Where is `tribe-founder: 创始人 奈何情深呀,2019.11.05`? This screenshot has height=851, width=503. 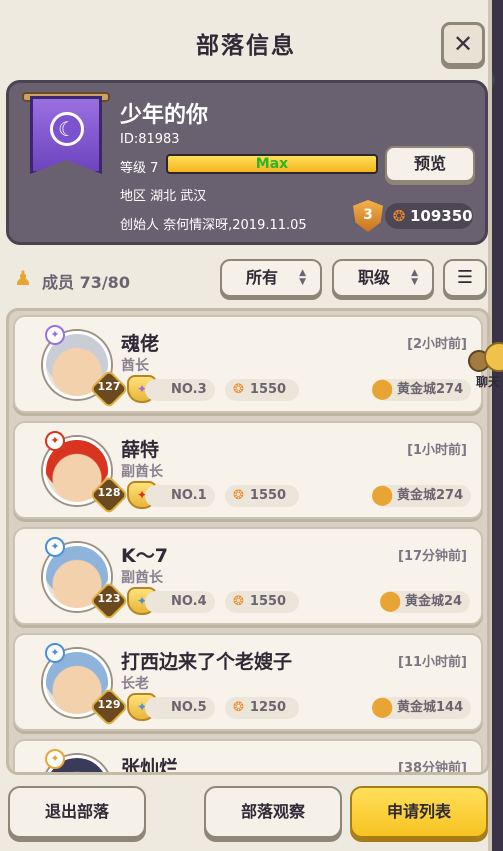
tribe-founder: 创始人 奈何情深呀,2019.11.05 is located at coordinates (213, 225).